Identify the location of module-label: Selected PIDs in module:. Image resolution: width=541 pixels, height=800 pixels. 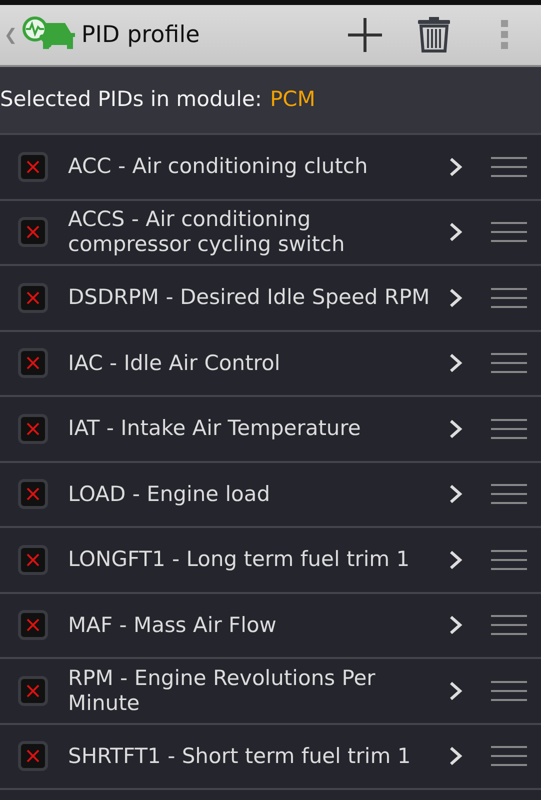
(131, 100).